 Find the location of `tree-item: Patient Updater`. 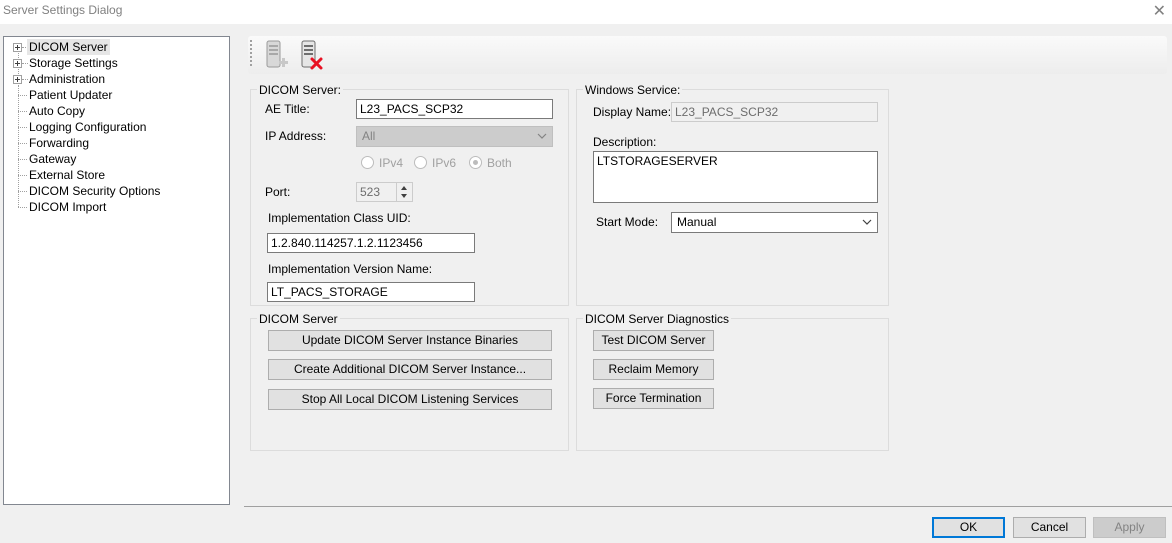

tree-item: Patient Updater is located at coordinates (116, 95).